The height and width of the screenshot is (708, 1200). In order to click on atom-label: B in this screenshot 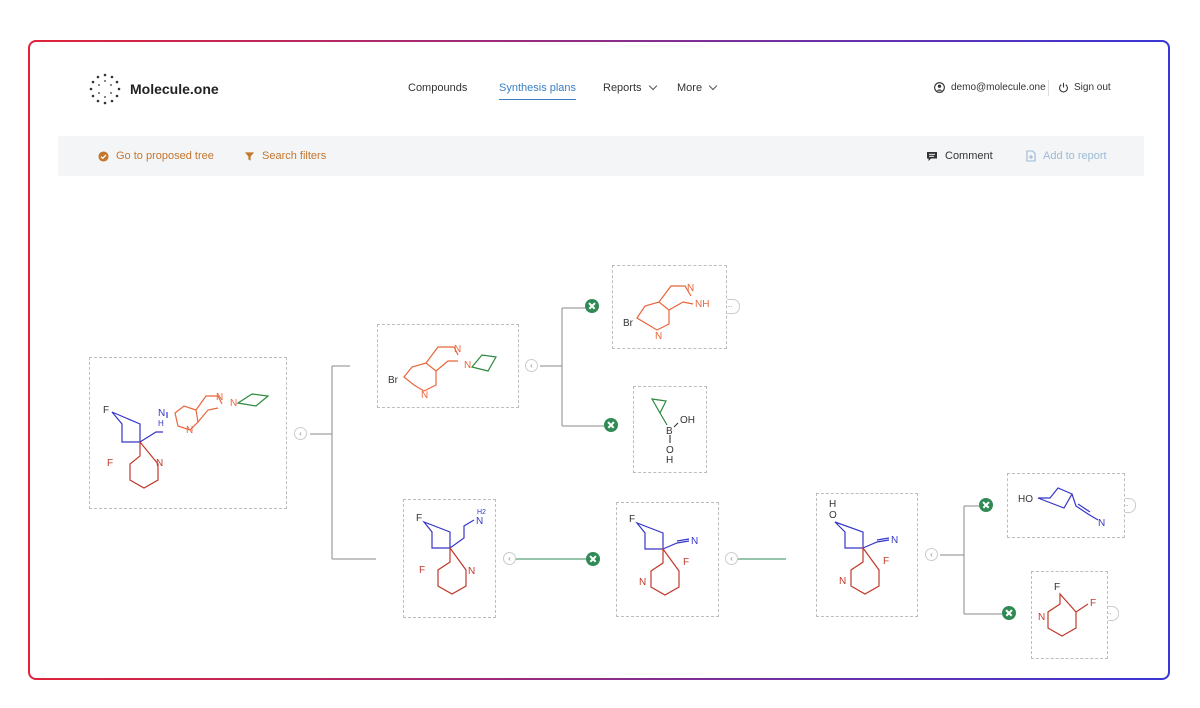, I will do `click(669, 431)`.